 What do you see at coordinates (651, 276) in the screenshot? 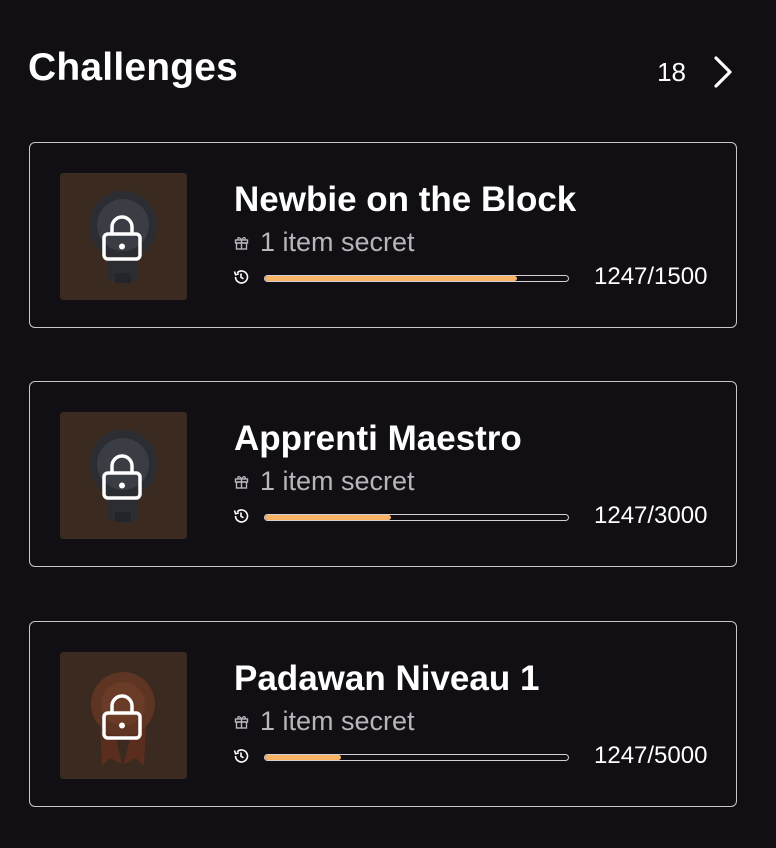
I see `progress-text: 1247/1500` at bounding box center [651, 276].